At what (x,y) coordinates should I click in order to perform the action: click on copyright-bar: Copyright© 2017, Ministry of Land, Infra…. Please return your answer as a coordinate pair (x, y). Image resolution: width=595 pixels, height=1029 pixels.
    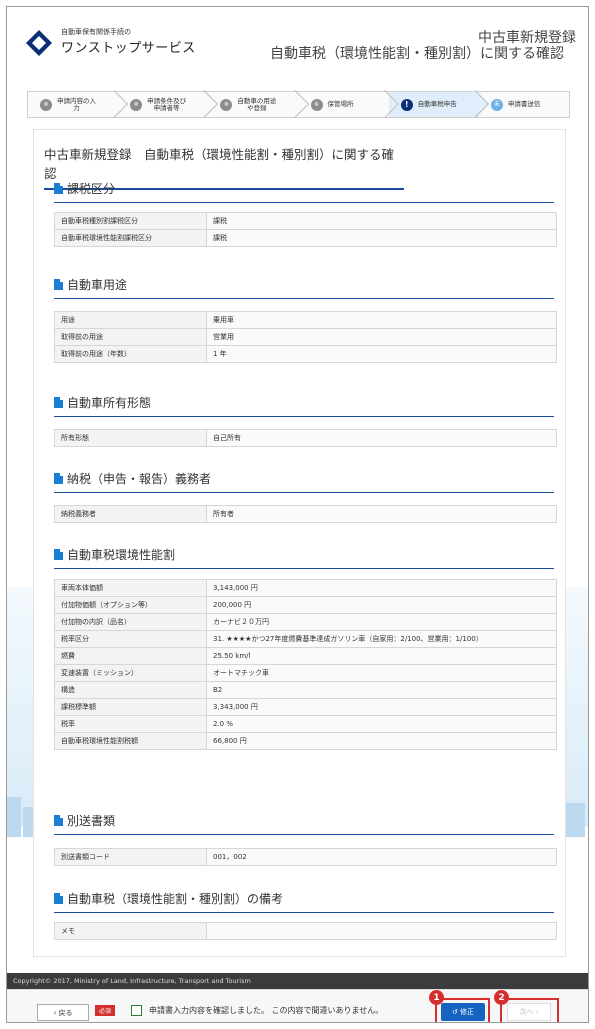
    Looking at the image, I should click on (297, 981).